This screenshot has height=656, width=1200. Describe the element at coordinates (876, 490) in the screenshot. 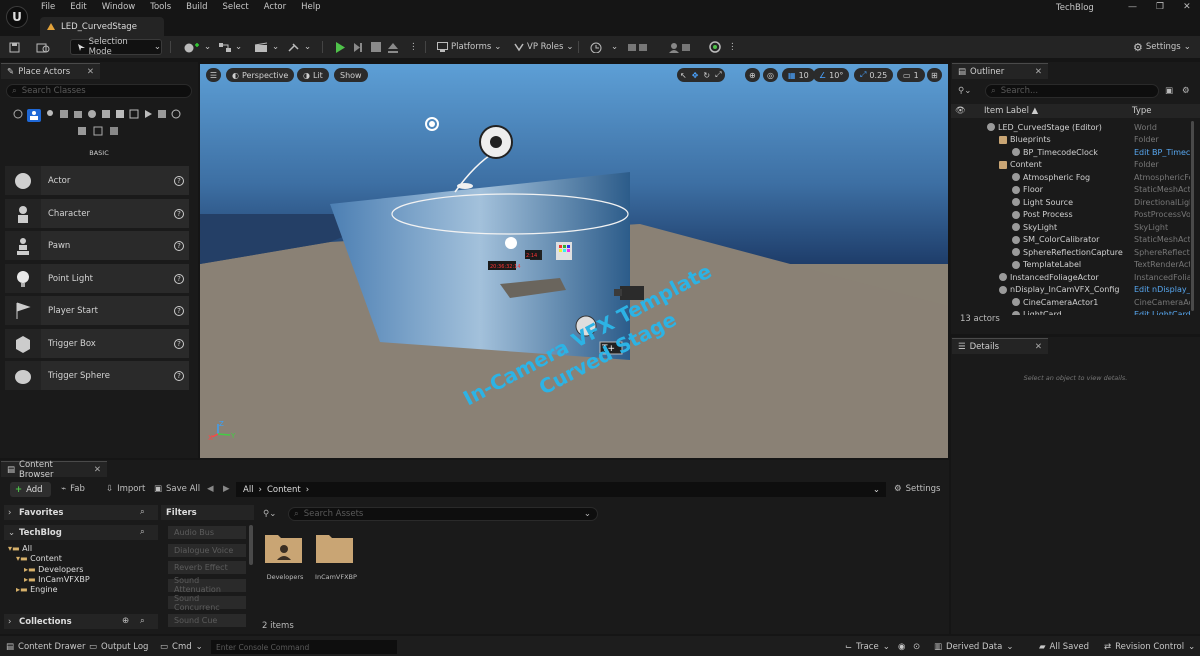

I see `path-dropdown-icon: ⌄` at that location.